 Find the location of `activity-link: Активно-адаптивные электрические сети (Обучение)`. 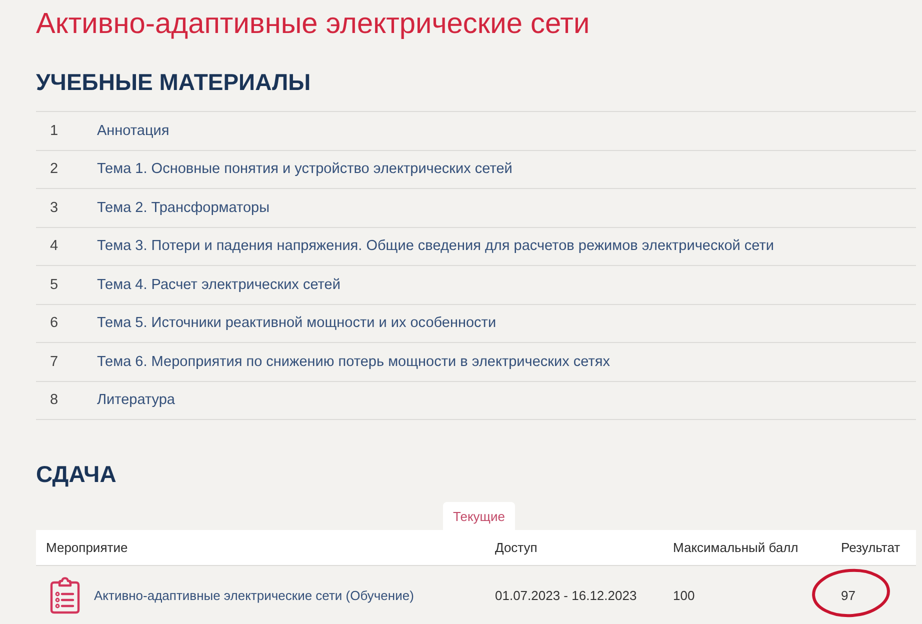

activity-link: Активно-адаптивные электрические сети (Обучение) is located at coordinates (254, 595).